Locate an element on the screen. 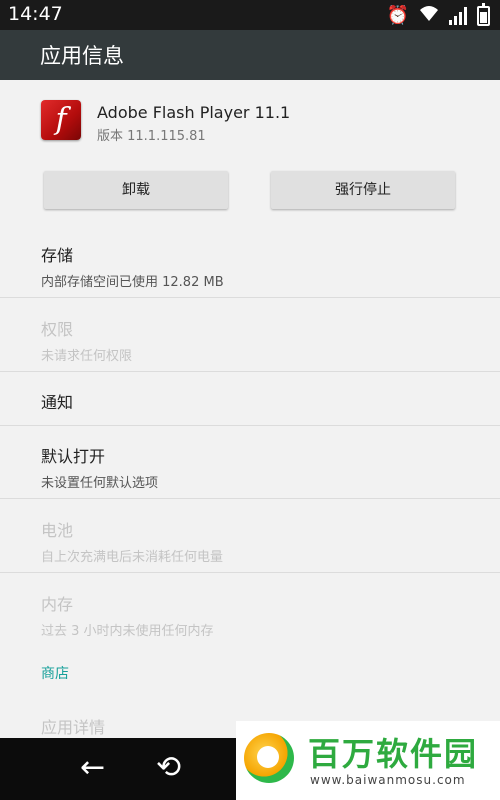 The width and height of the screenshot is (500, 800). status-bar: 14:47 ⏰ is located at coordinates (250, 15).